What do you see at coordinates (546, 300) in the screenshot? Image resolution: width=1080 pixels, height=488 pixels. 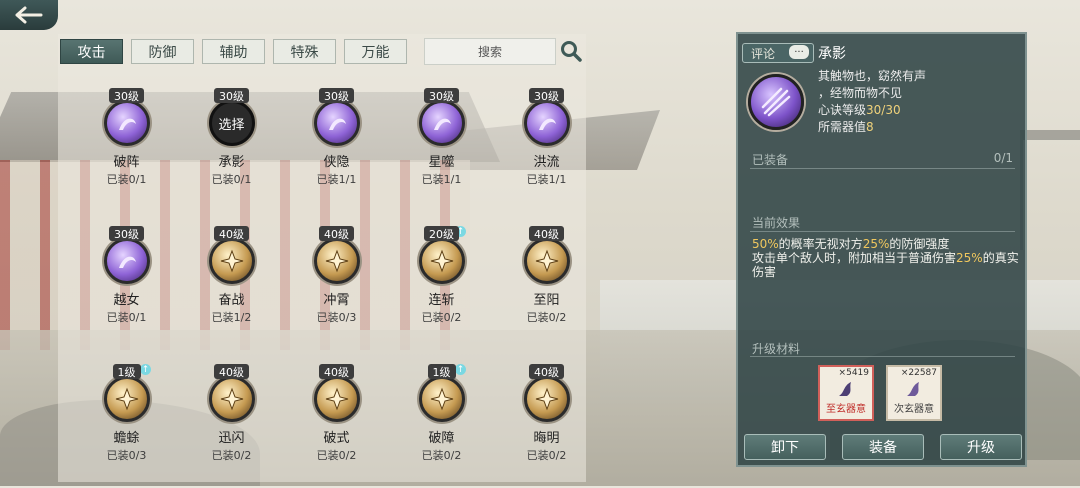 I see `skill-name: 至阳` at bounding box center [546, 300].